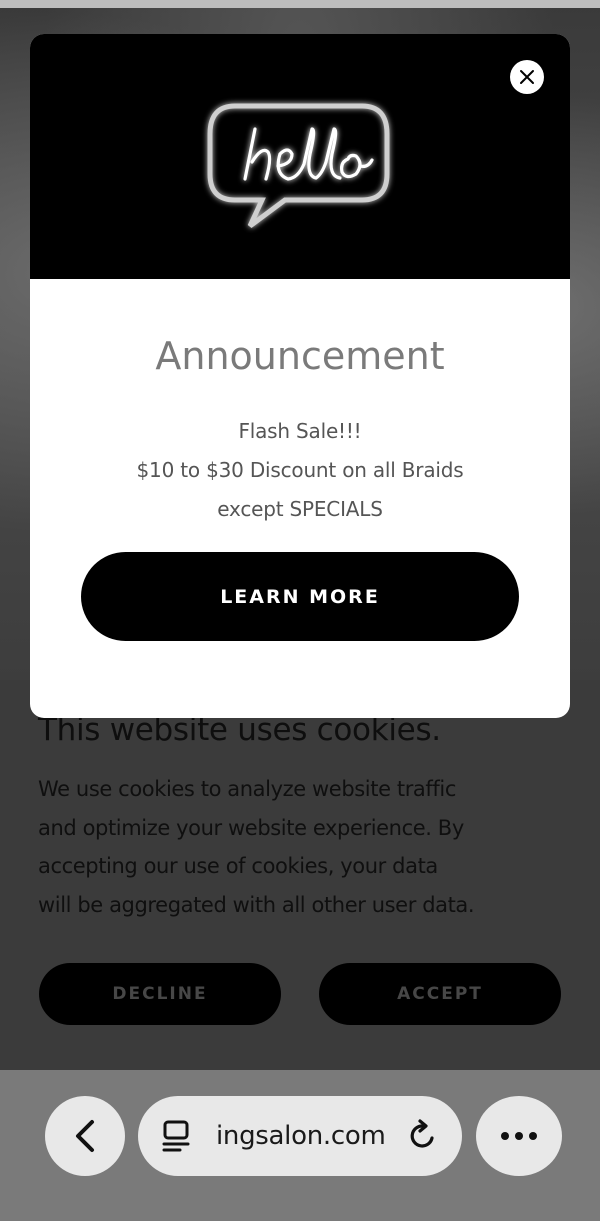 This screenshot has width=600, height=1221. I want to click on status-strip, so click(300, 4).